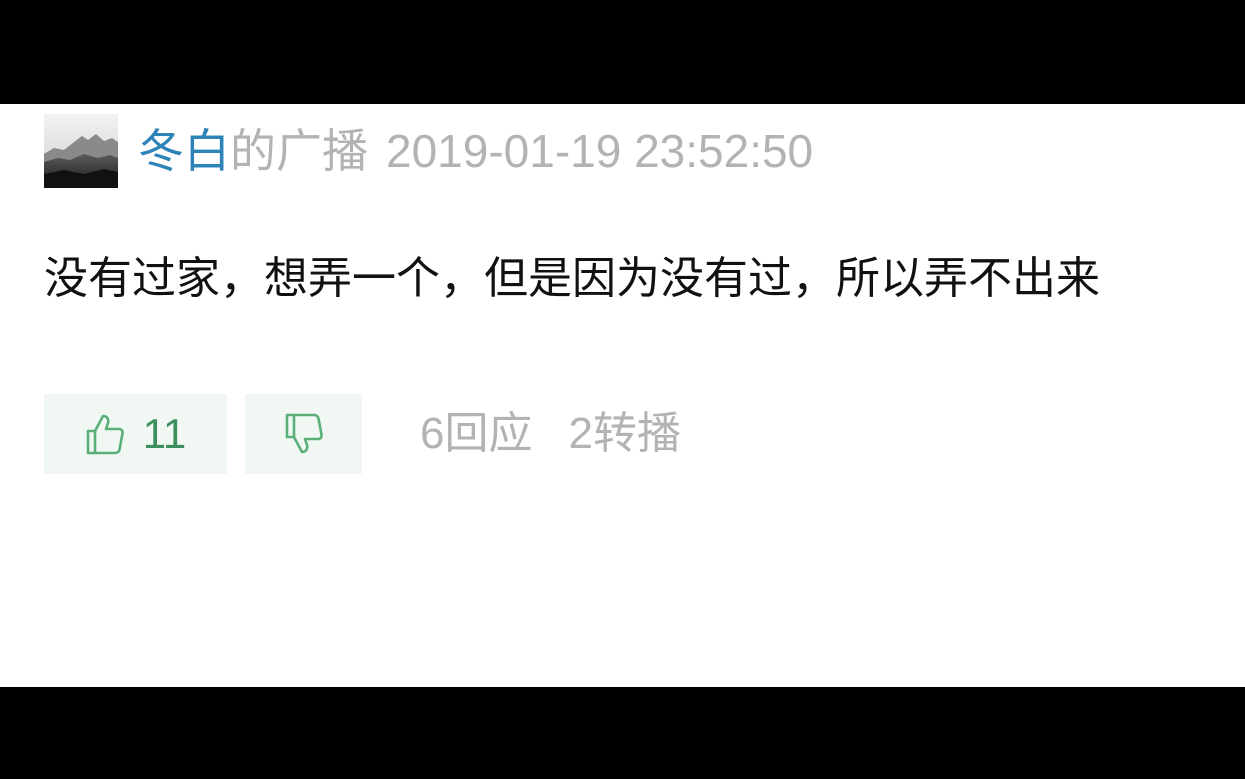  Describe the element at coordinates (135, 434) in the screenshot. I see `like-button: 11` at that location.